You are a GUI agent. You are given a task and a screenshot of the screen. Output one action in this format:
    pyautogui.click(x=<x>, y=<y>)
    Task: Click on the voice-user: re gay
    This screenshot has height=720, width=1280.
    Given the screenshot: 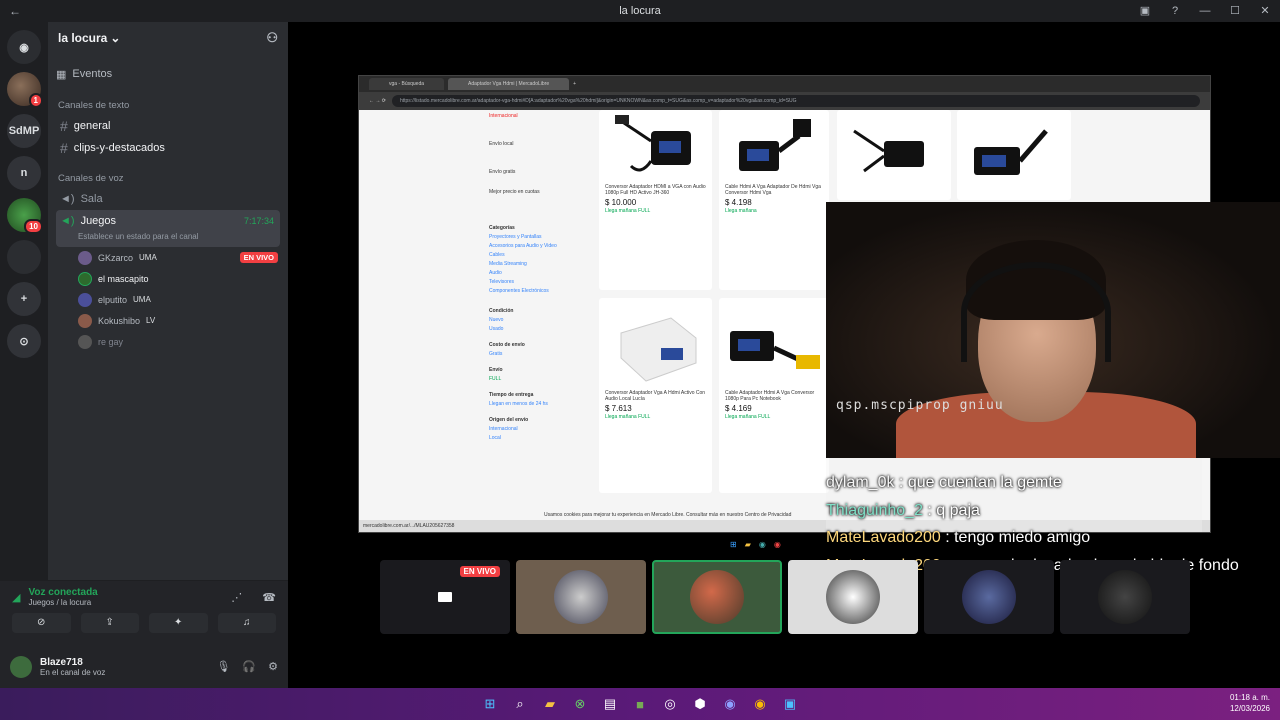 What is the action you would take?
    pyautogui.click(x=168, y=341)
    